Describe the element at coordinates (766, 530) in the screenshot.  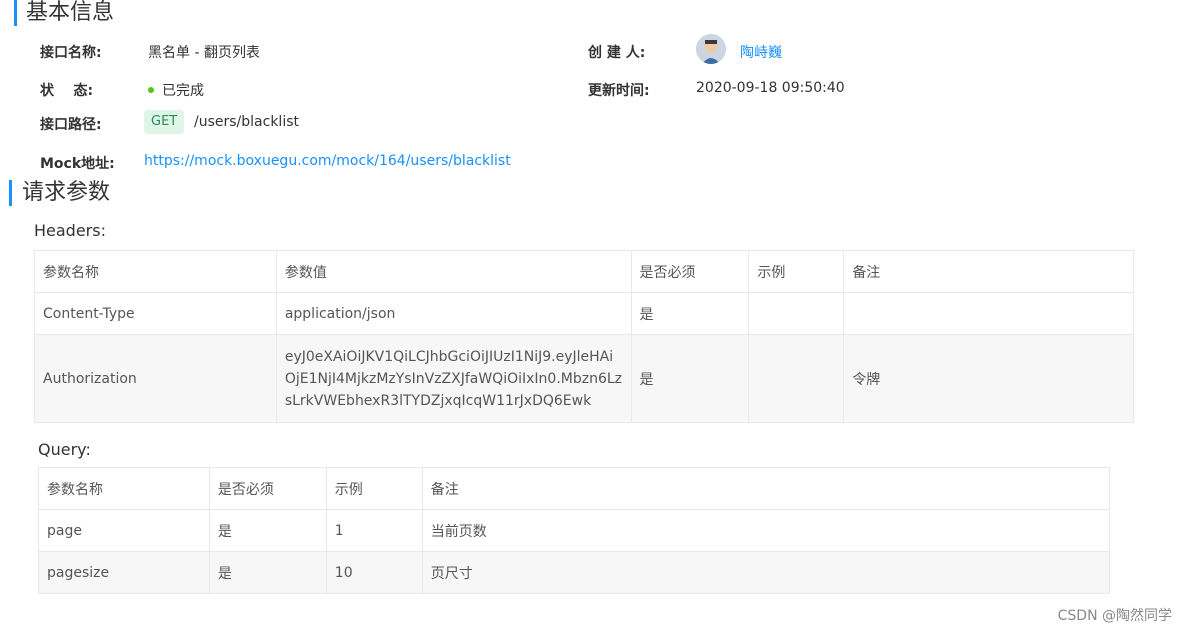
I see `cell: 当前页数` at that location.